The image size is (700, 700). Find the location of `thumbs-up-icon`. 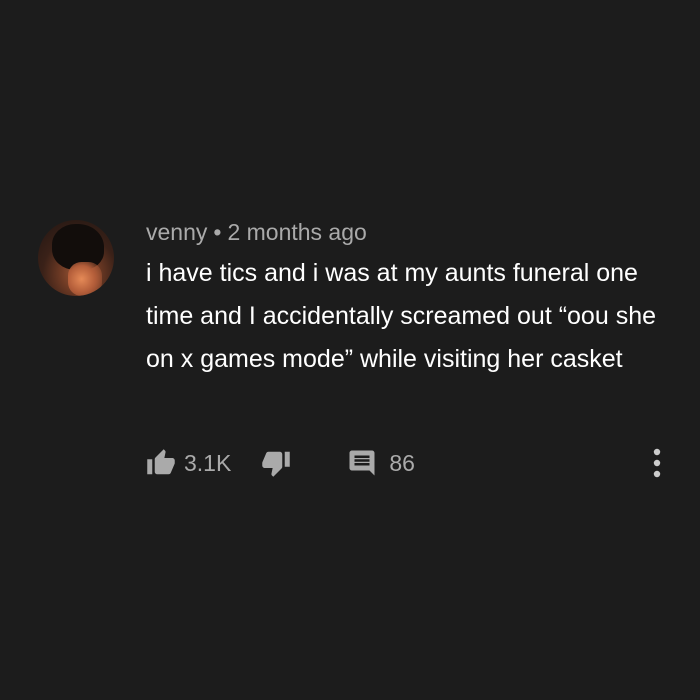

thumbs-up-icon is located at coordinates (161, 463).